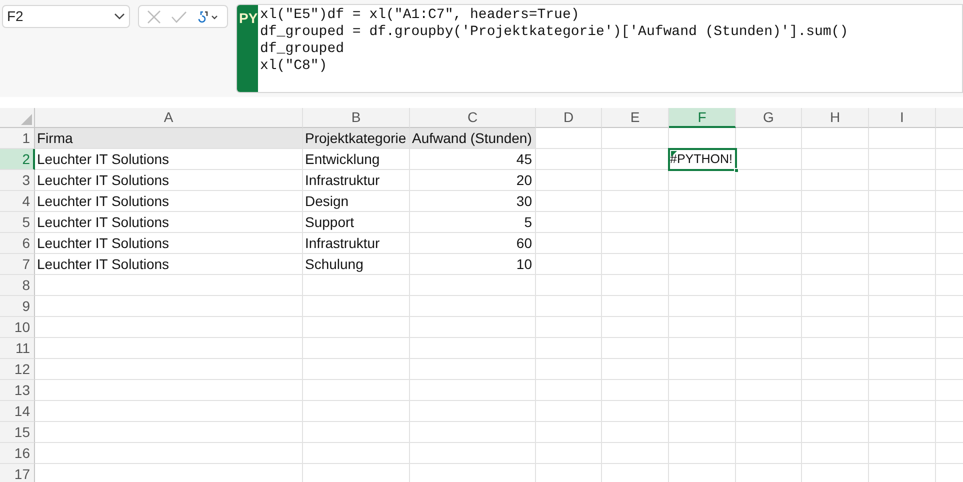 This screenshot has height=482, width=963. Describe the element at coordinates (17, 285) in the screenshot. I see `row-header: 8` at that location.